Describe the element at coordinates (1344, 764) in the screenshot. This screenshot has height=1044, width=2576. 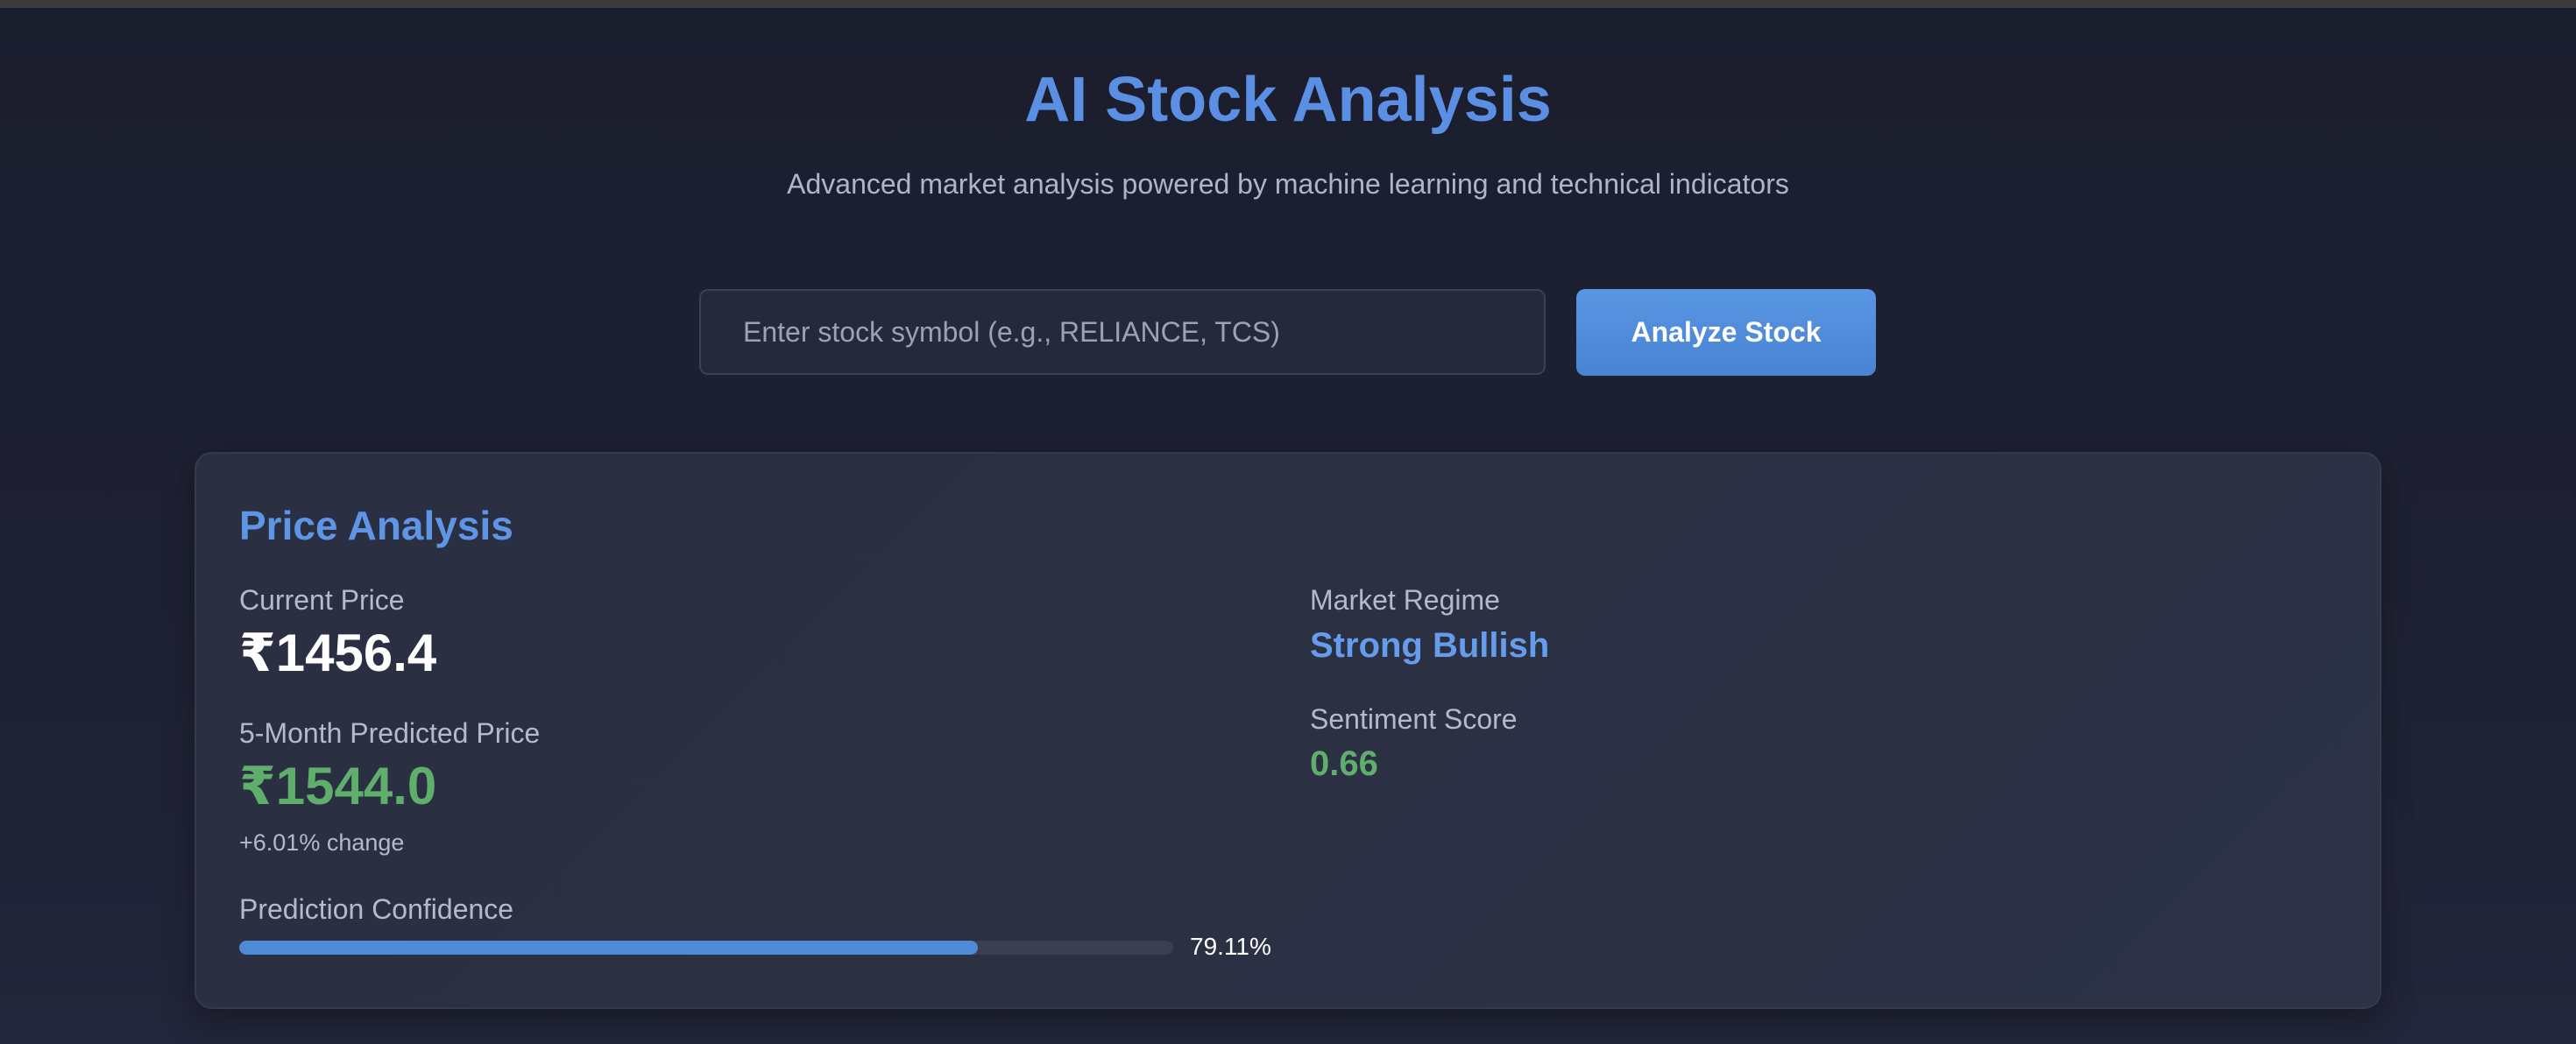
I see `sentiment-score-value: 0.66` at that location.